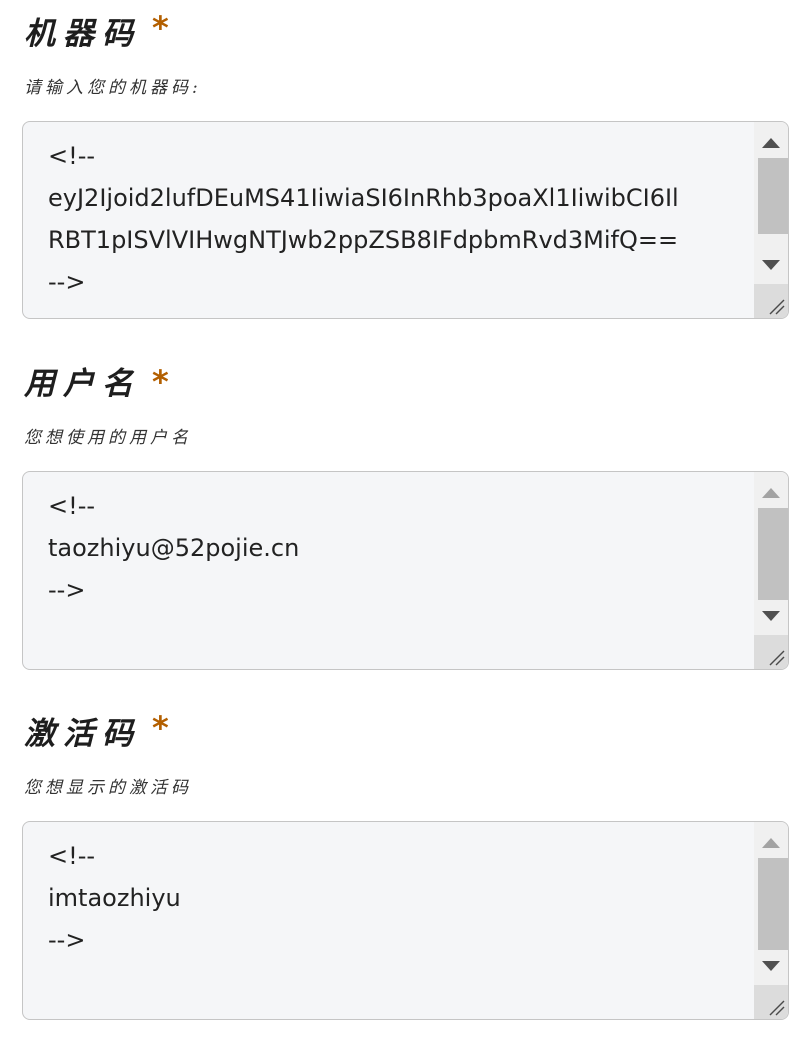 Image resolution: width=811 pixels, height=1055 pixels. Describe the element at coordinates (82, 384) in the screenshot. I see `username-label: 用户名` at that location.